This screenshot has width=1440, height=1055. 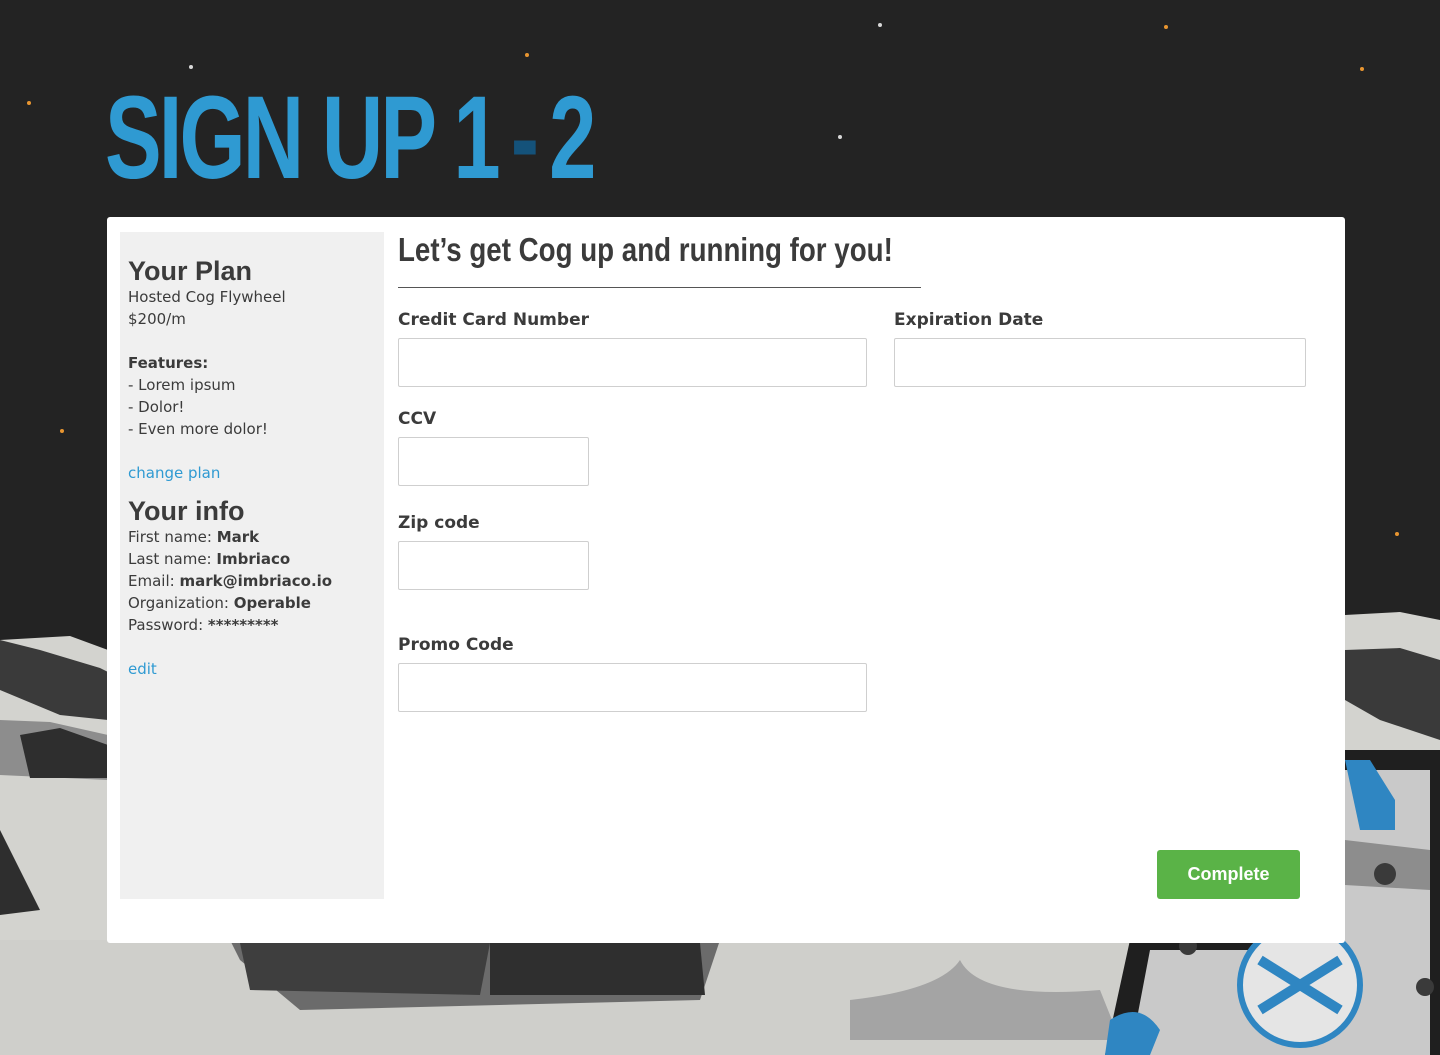 What do you see at coordinates (182, 385) in the screenshot?
I see `feature-item: - Lorem ipsum` at bounding box center [182, 385].